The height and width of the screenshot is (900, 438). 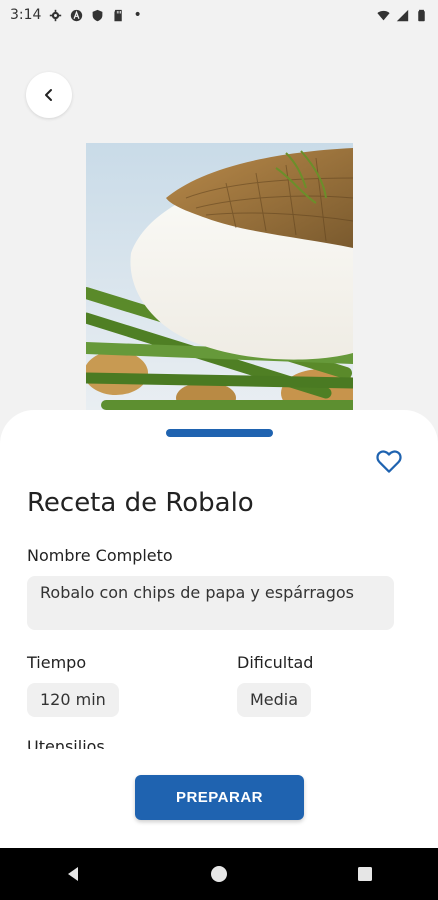 I want to click on difficulty-value: Media, so click(x=274, y=700).